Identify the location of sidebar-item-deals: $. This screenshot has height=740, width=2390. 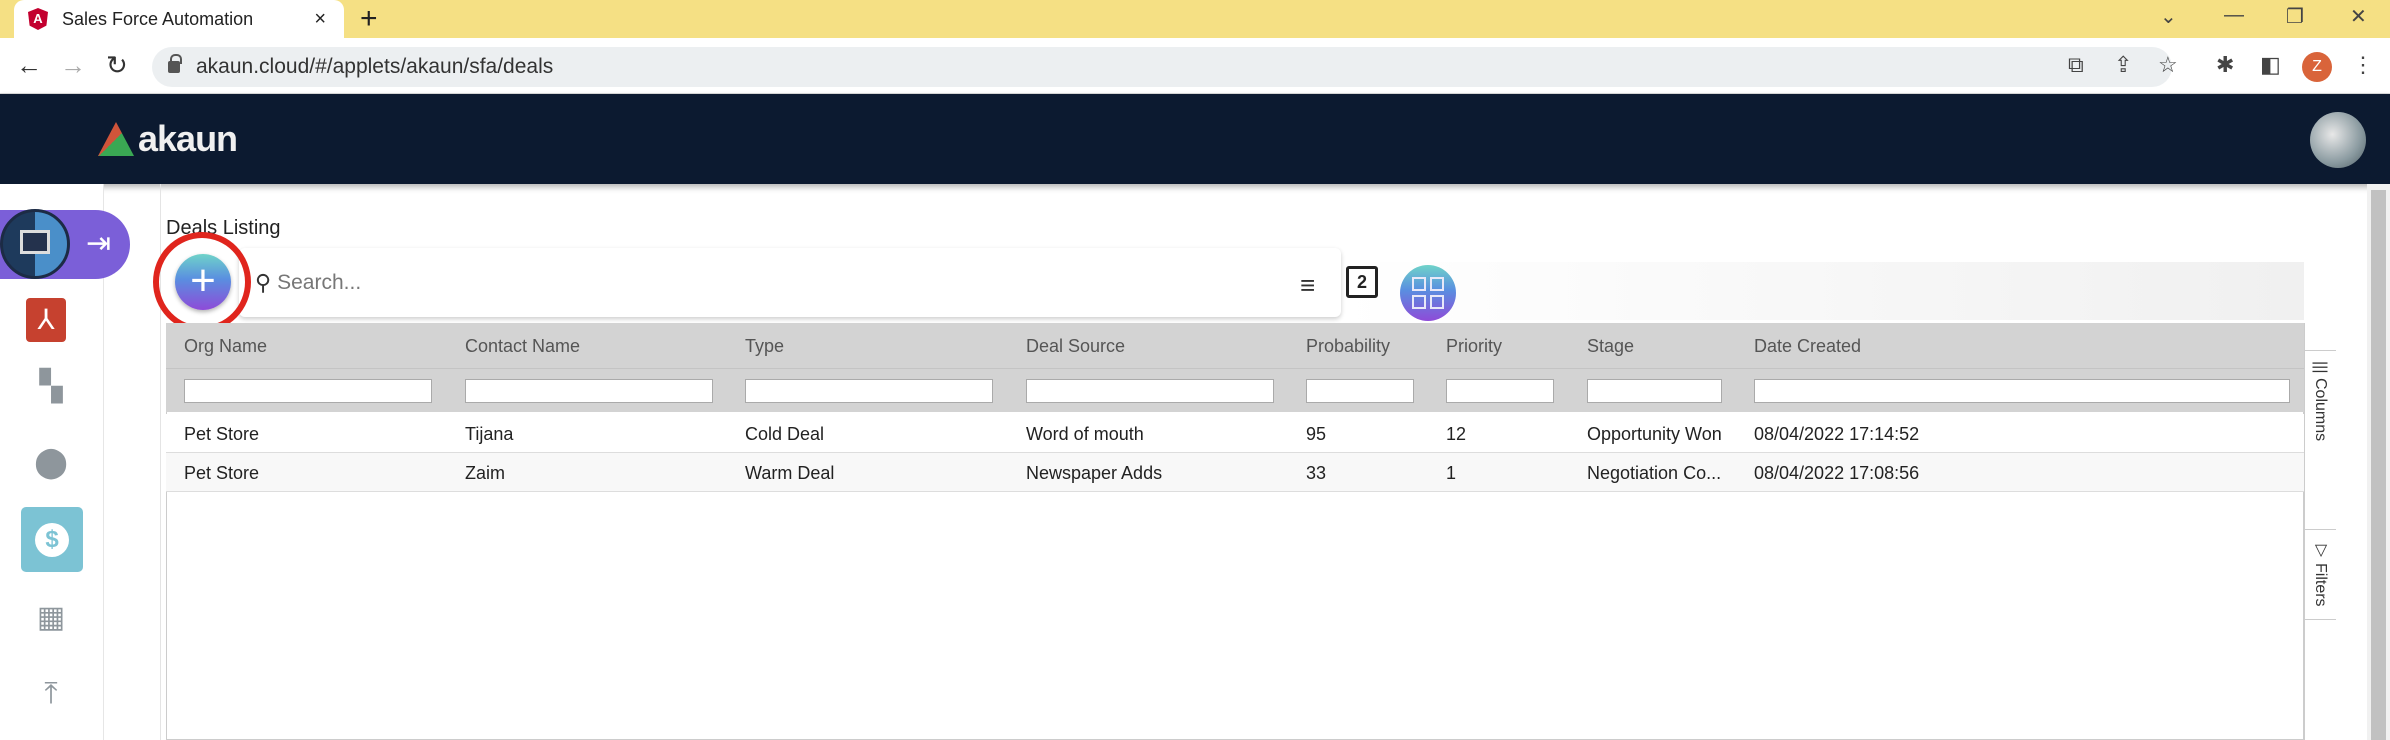
(52, 539).